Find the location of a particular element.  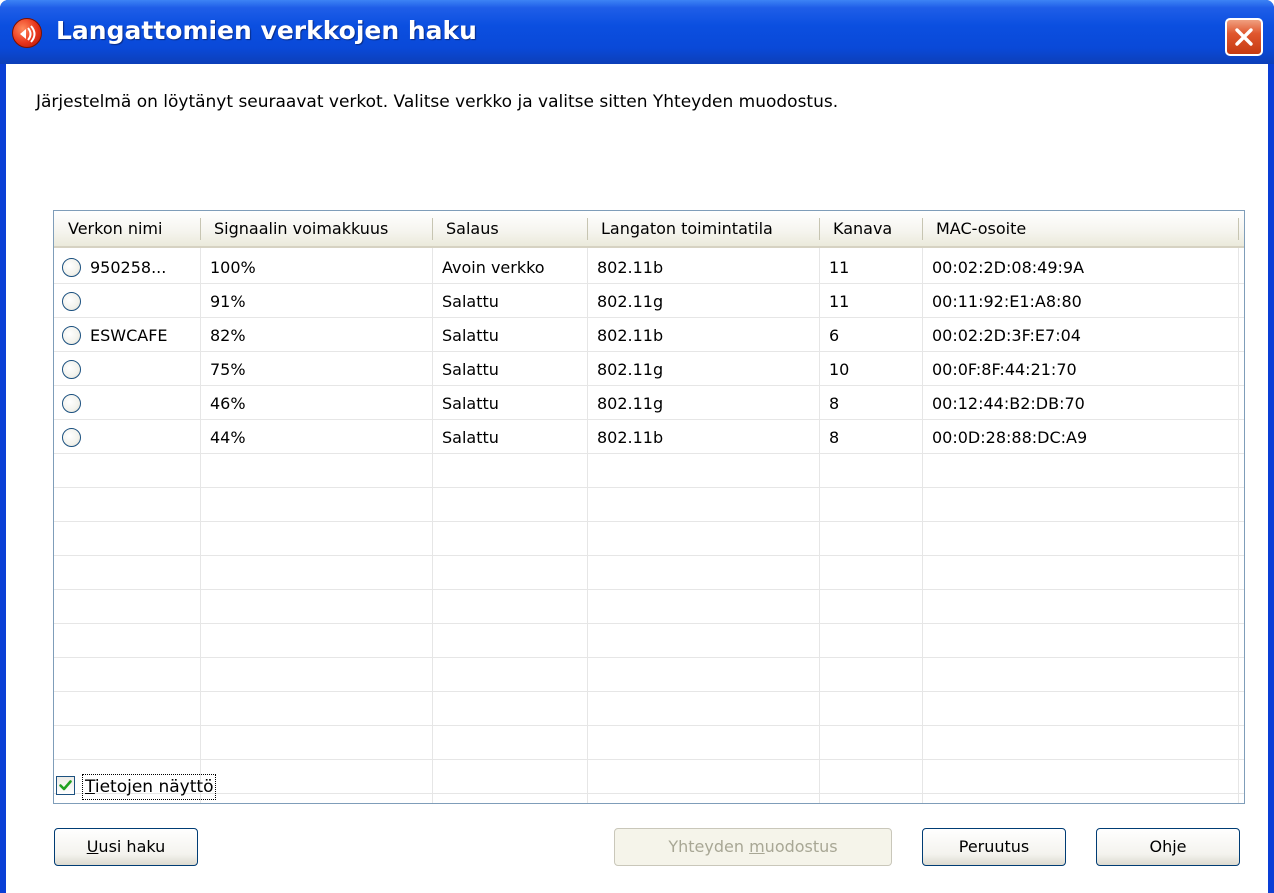

network-name: ESWCAFE is located at coordinates (129, 335).